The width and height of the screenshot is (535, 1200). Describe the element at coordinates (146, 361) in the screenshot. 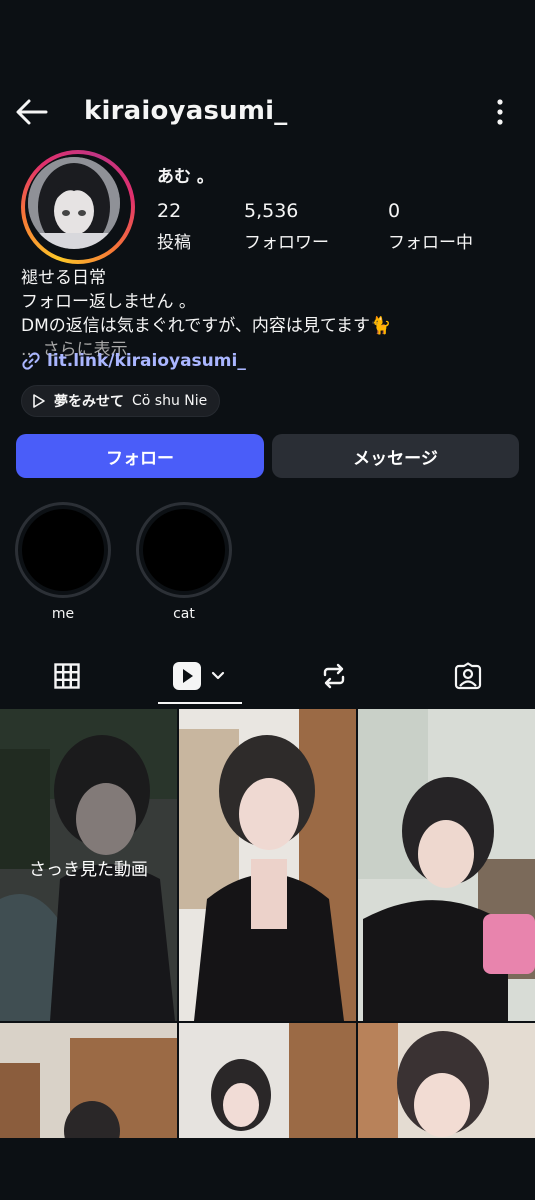

I see `profile-link-text: lit.link/kiraioyasumi_` at that location.